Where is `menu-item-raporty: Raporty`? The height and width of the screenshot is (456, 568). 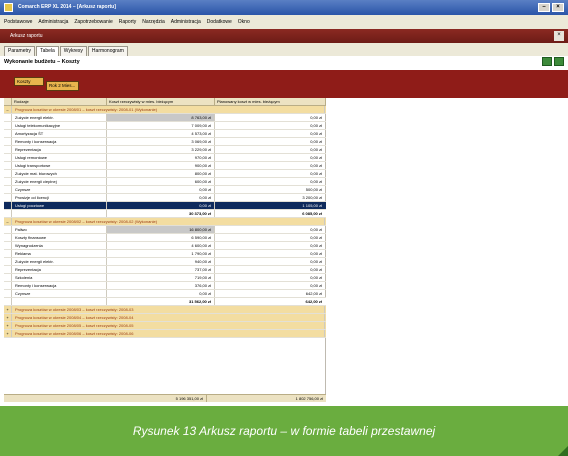 menu-item-raporty: Raporty is located at coordinates (128, 22).